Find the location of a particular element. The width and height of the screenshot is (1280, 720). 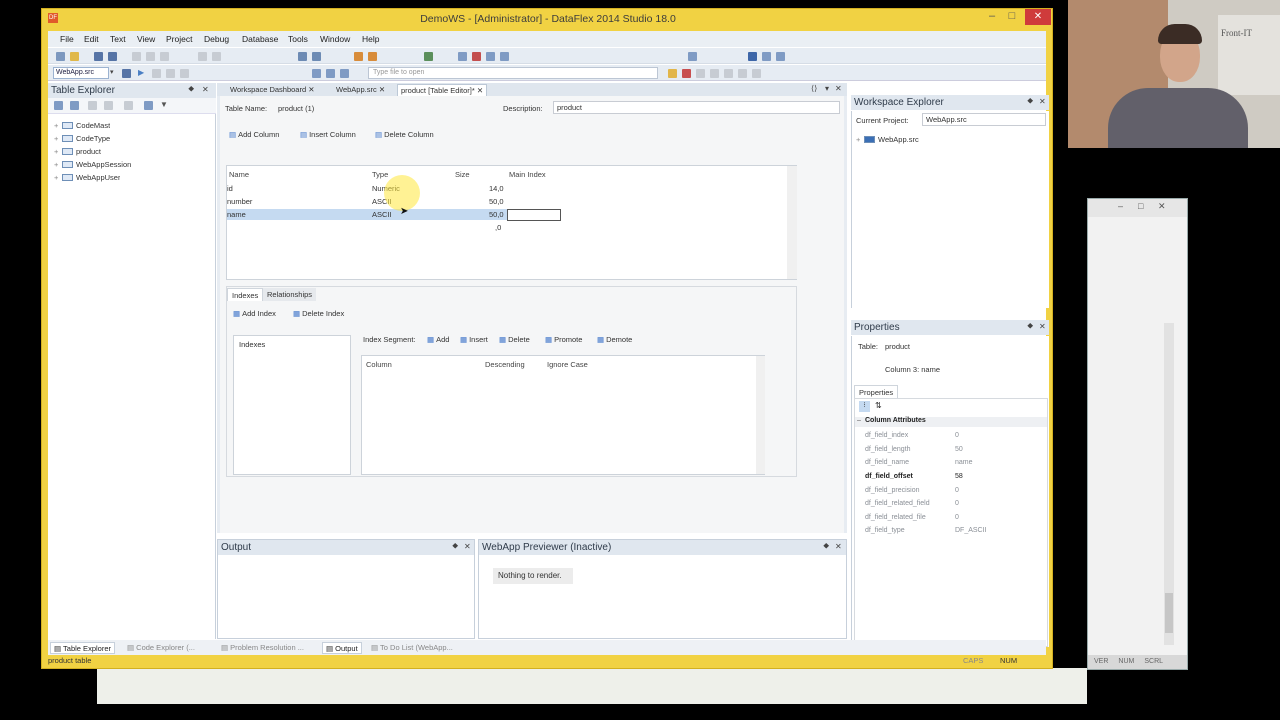

property-name: df_field_index is located at coordinates (886, 435).